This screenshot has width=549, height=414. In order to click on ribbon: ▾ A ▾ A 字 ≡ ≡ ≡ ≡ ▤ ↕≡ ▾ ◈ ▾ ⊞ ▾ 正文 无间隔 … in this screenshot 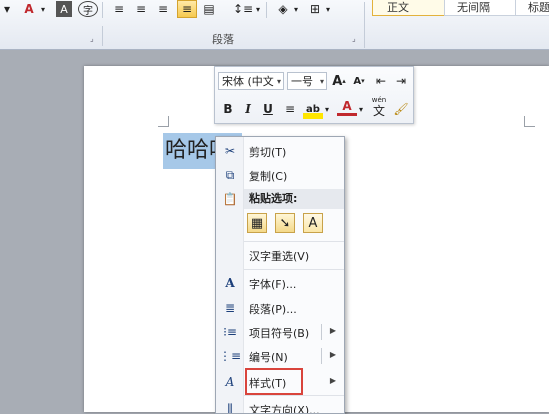, I will do `click(274, 25)`.